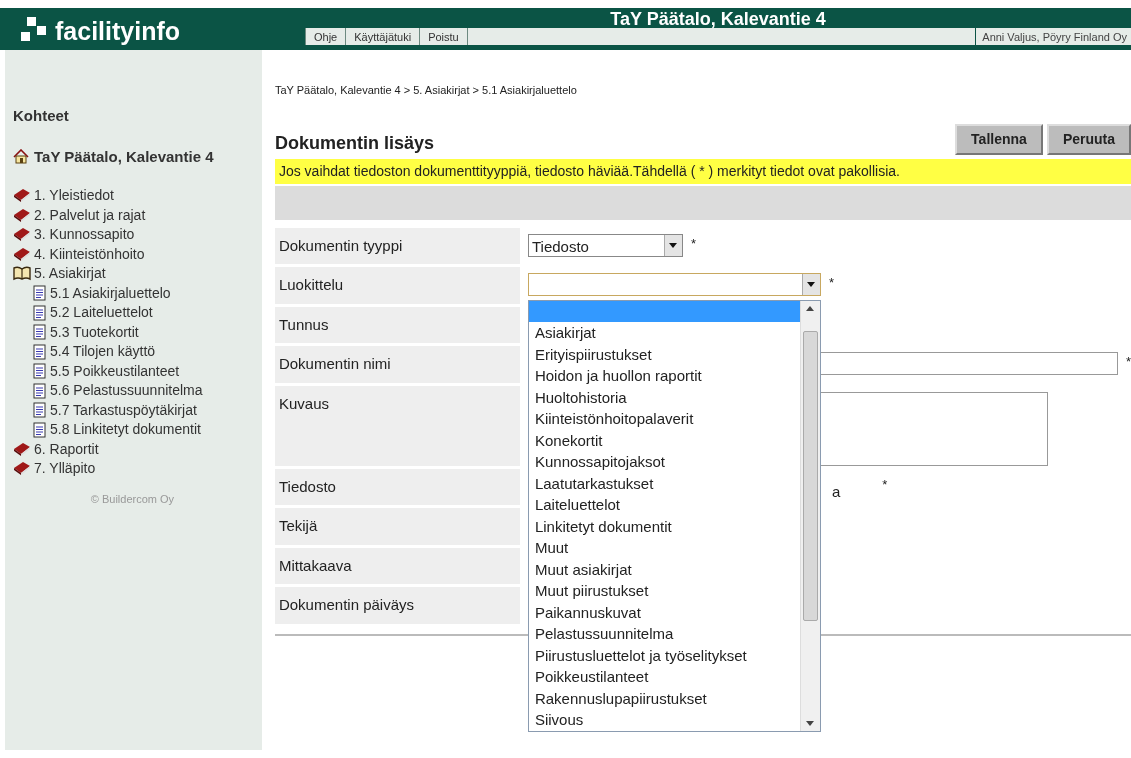 This screenshot has height=758, width=1131. I want to click on copyright-text: © Buildercom Oy, so click(132, 499).